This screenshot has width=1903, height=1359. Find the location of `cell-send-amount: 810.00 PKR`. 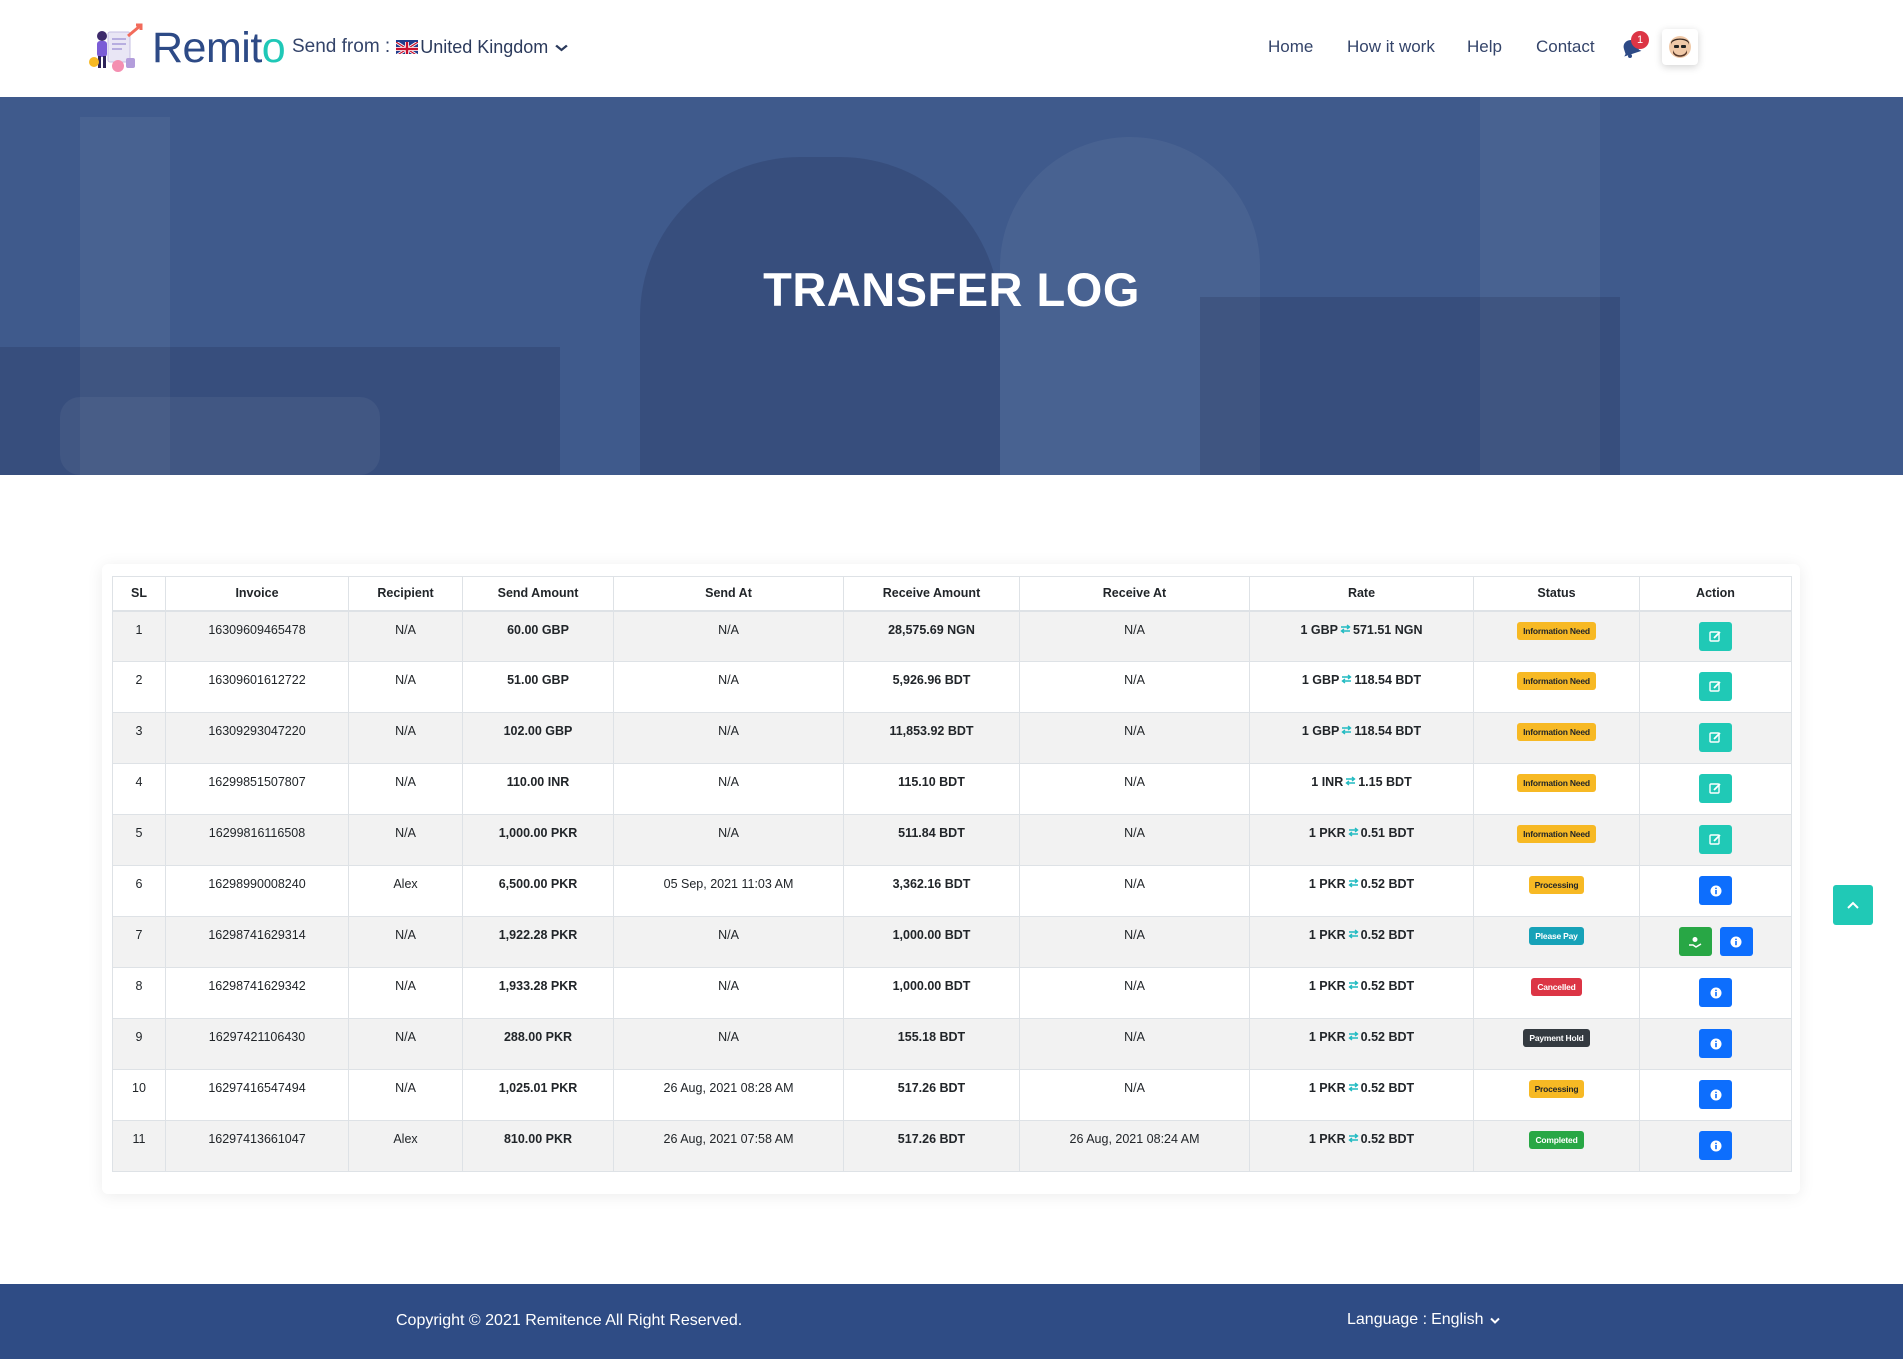

cell-send-amount: 810.00 PKR is located at coordinates (538, 1146).